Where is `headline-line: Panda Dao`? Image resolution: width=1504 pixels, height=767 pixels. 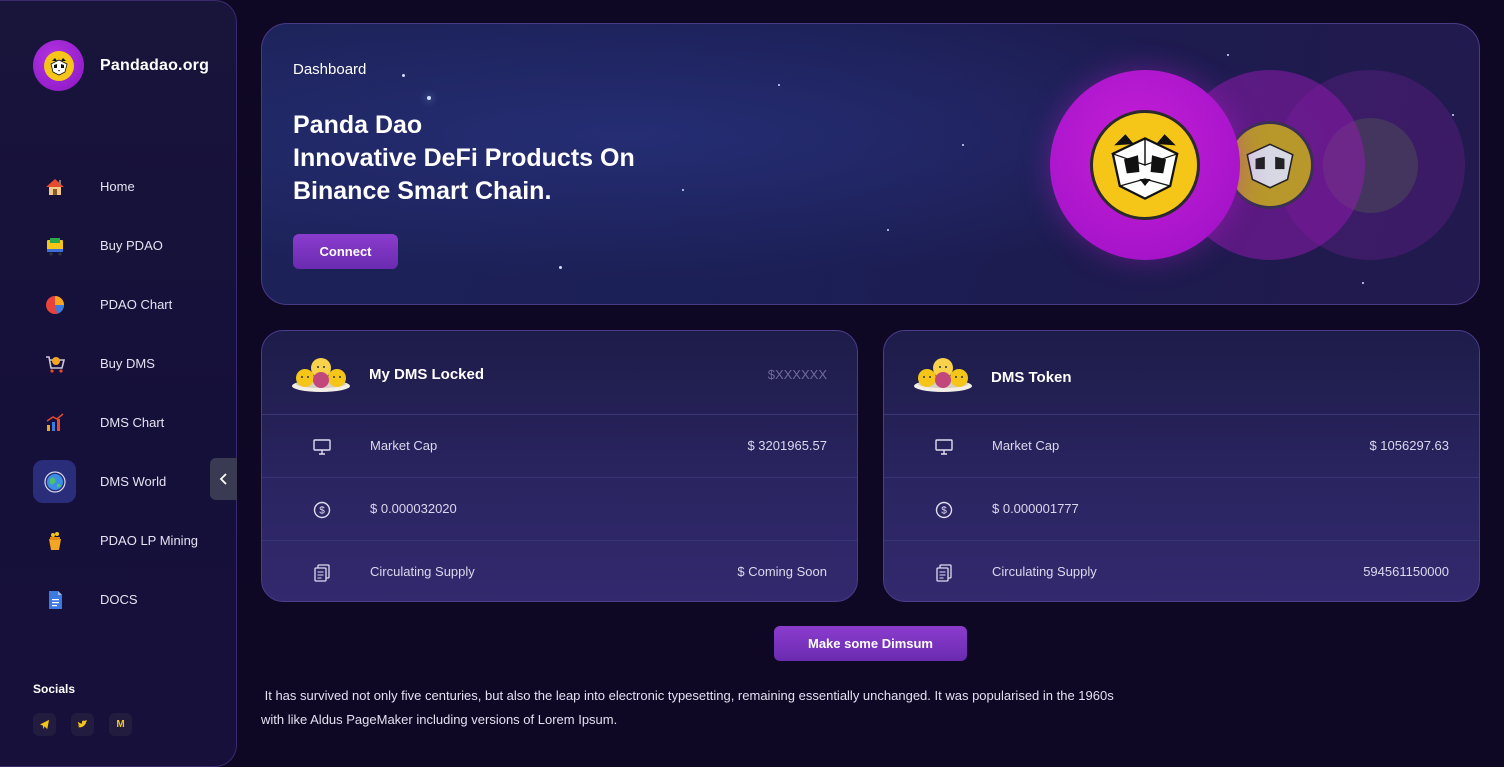
headline-line: Panda Dao is located at coordinates (358, 125).